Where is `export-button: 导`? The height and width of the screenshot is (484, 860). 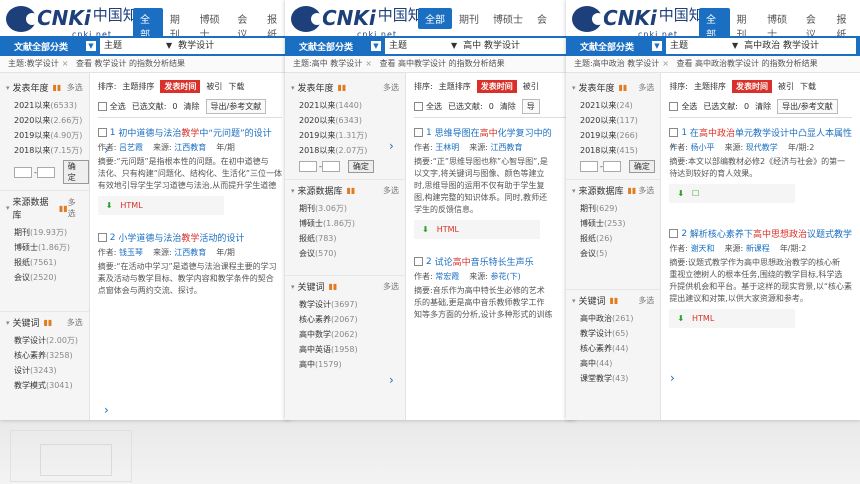 export-button: 导 is located at coordinates (530, 106).